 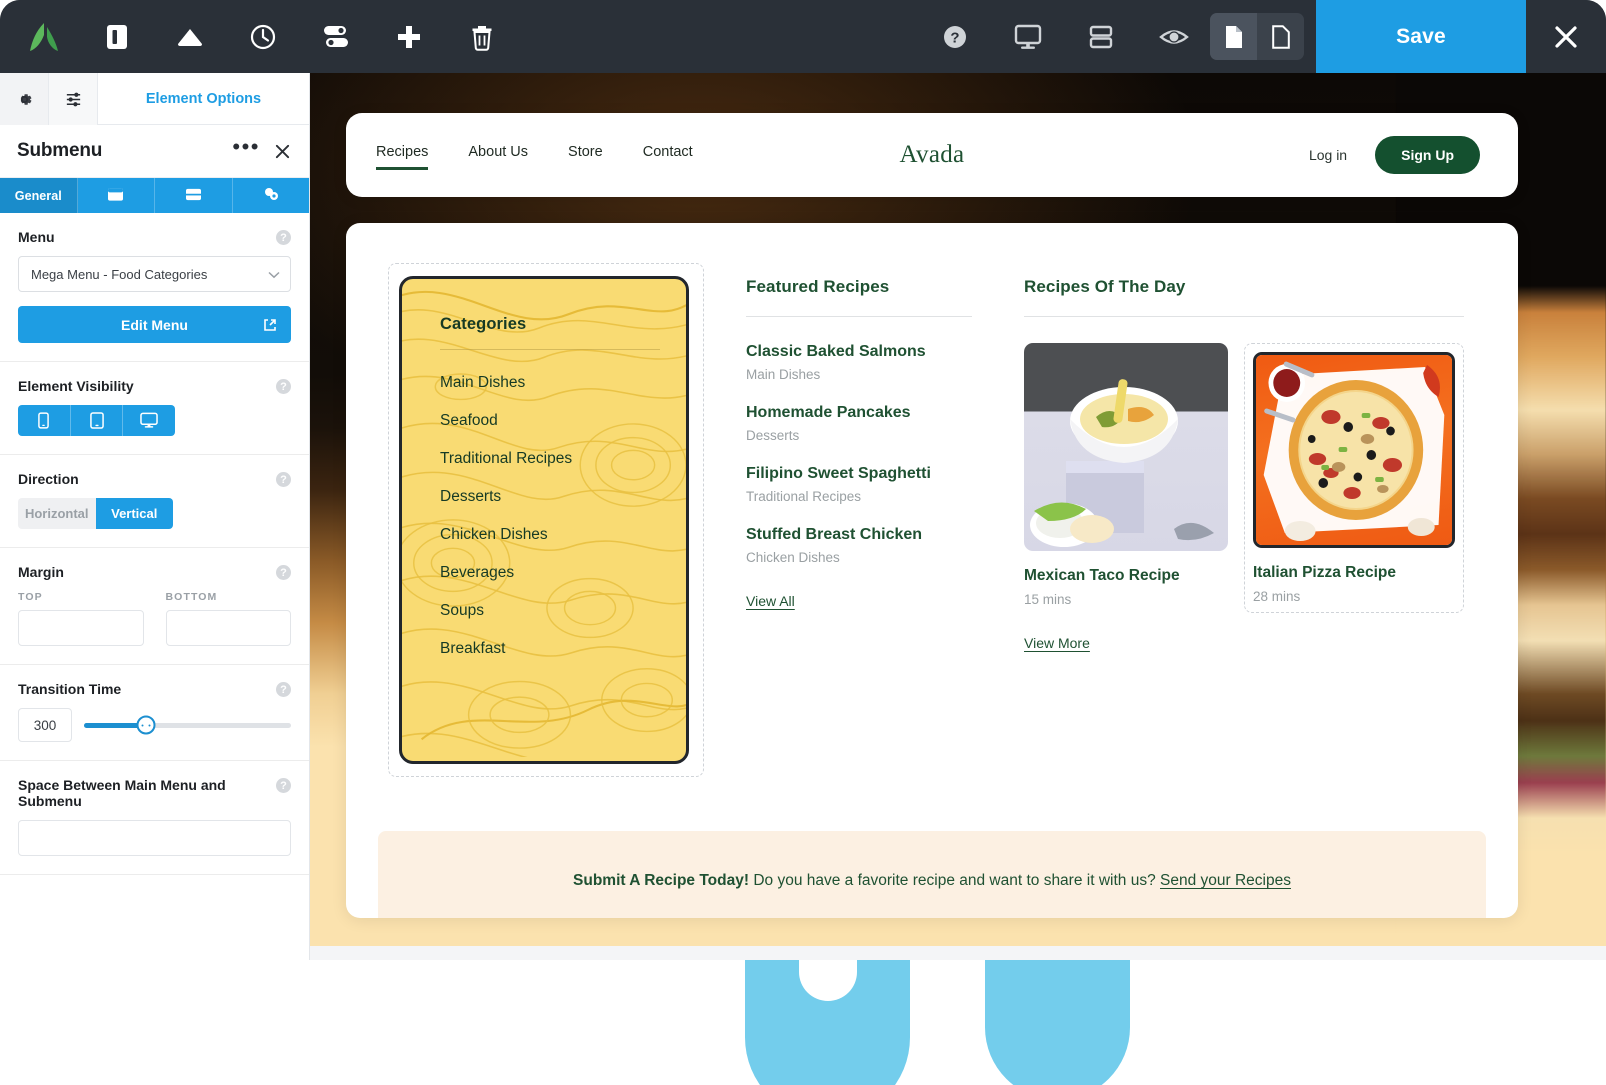 I want to click on recipes-of-day-title: Recipes Of The Day, so click(x=1105, y=286).